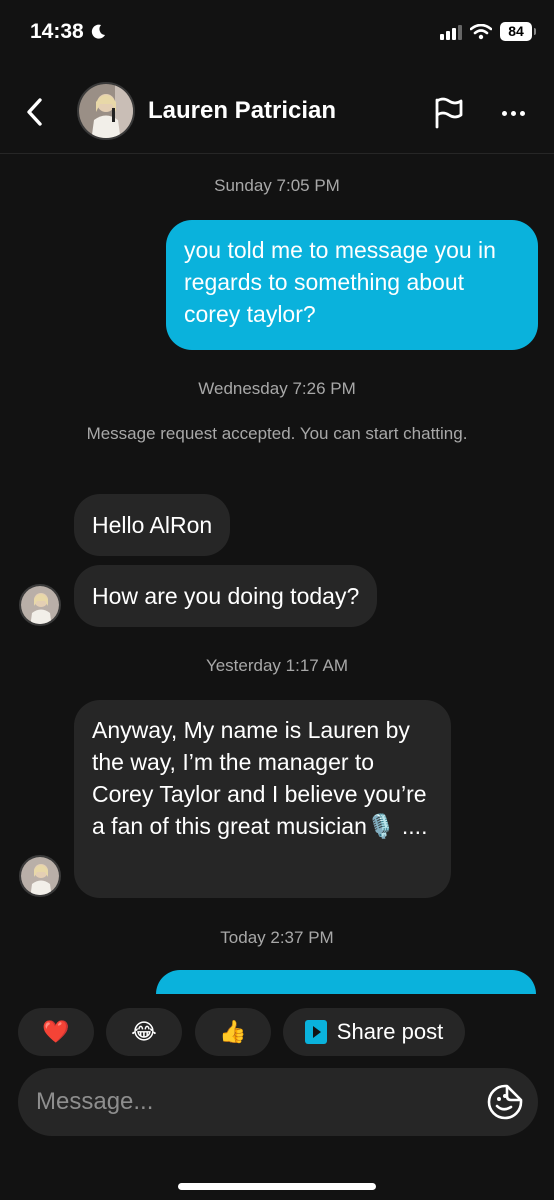  What do you see at coordinates (505, 1102) in the screenshot?
I see `sticker-icon` at bounding box center [505, 1102].